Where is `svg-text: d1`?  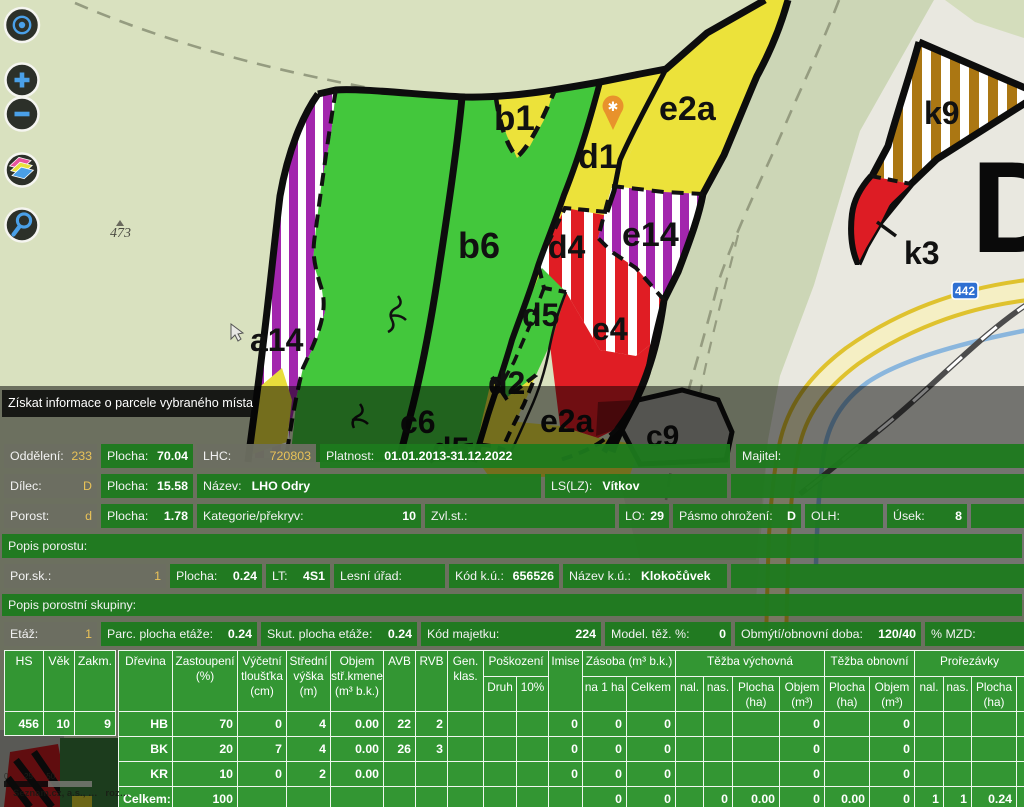 svg-text: d1 is located at coordinates (598, 157).